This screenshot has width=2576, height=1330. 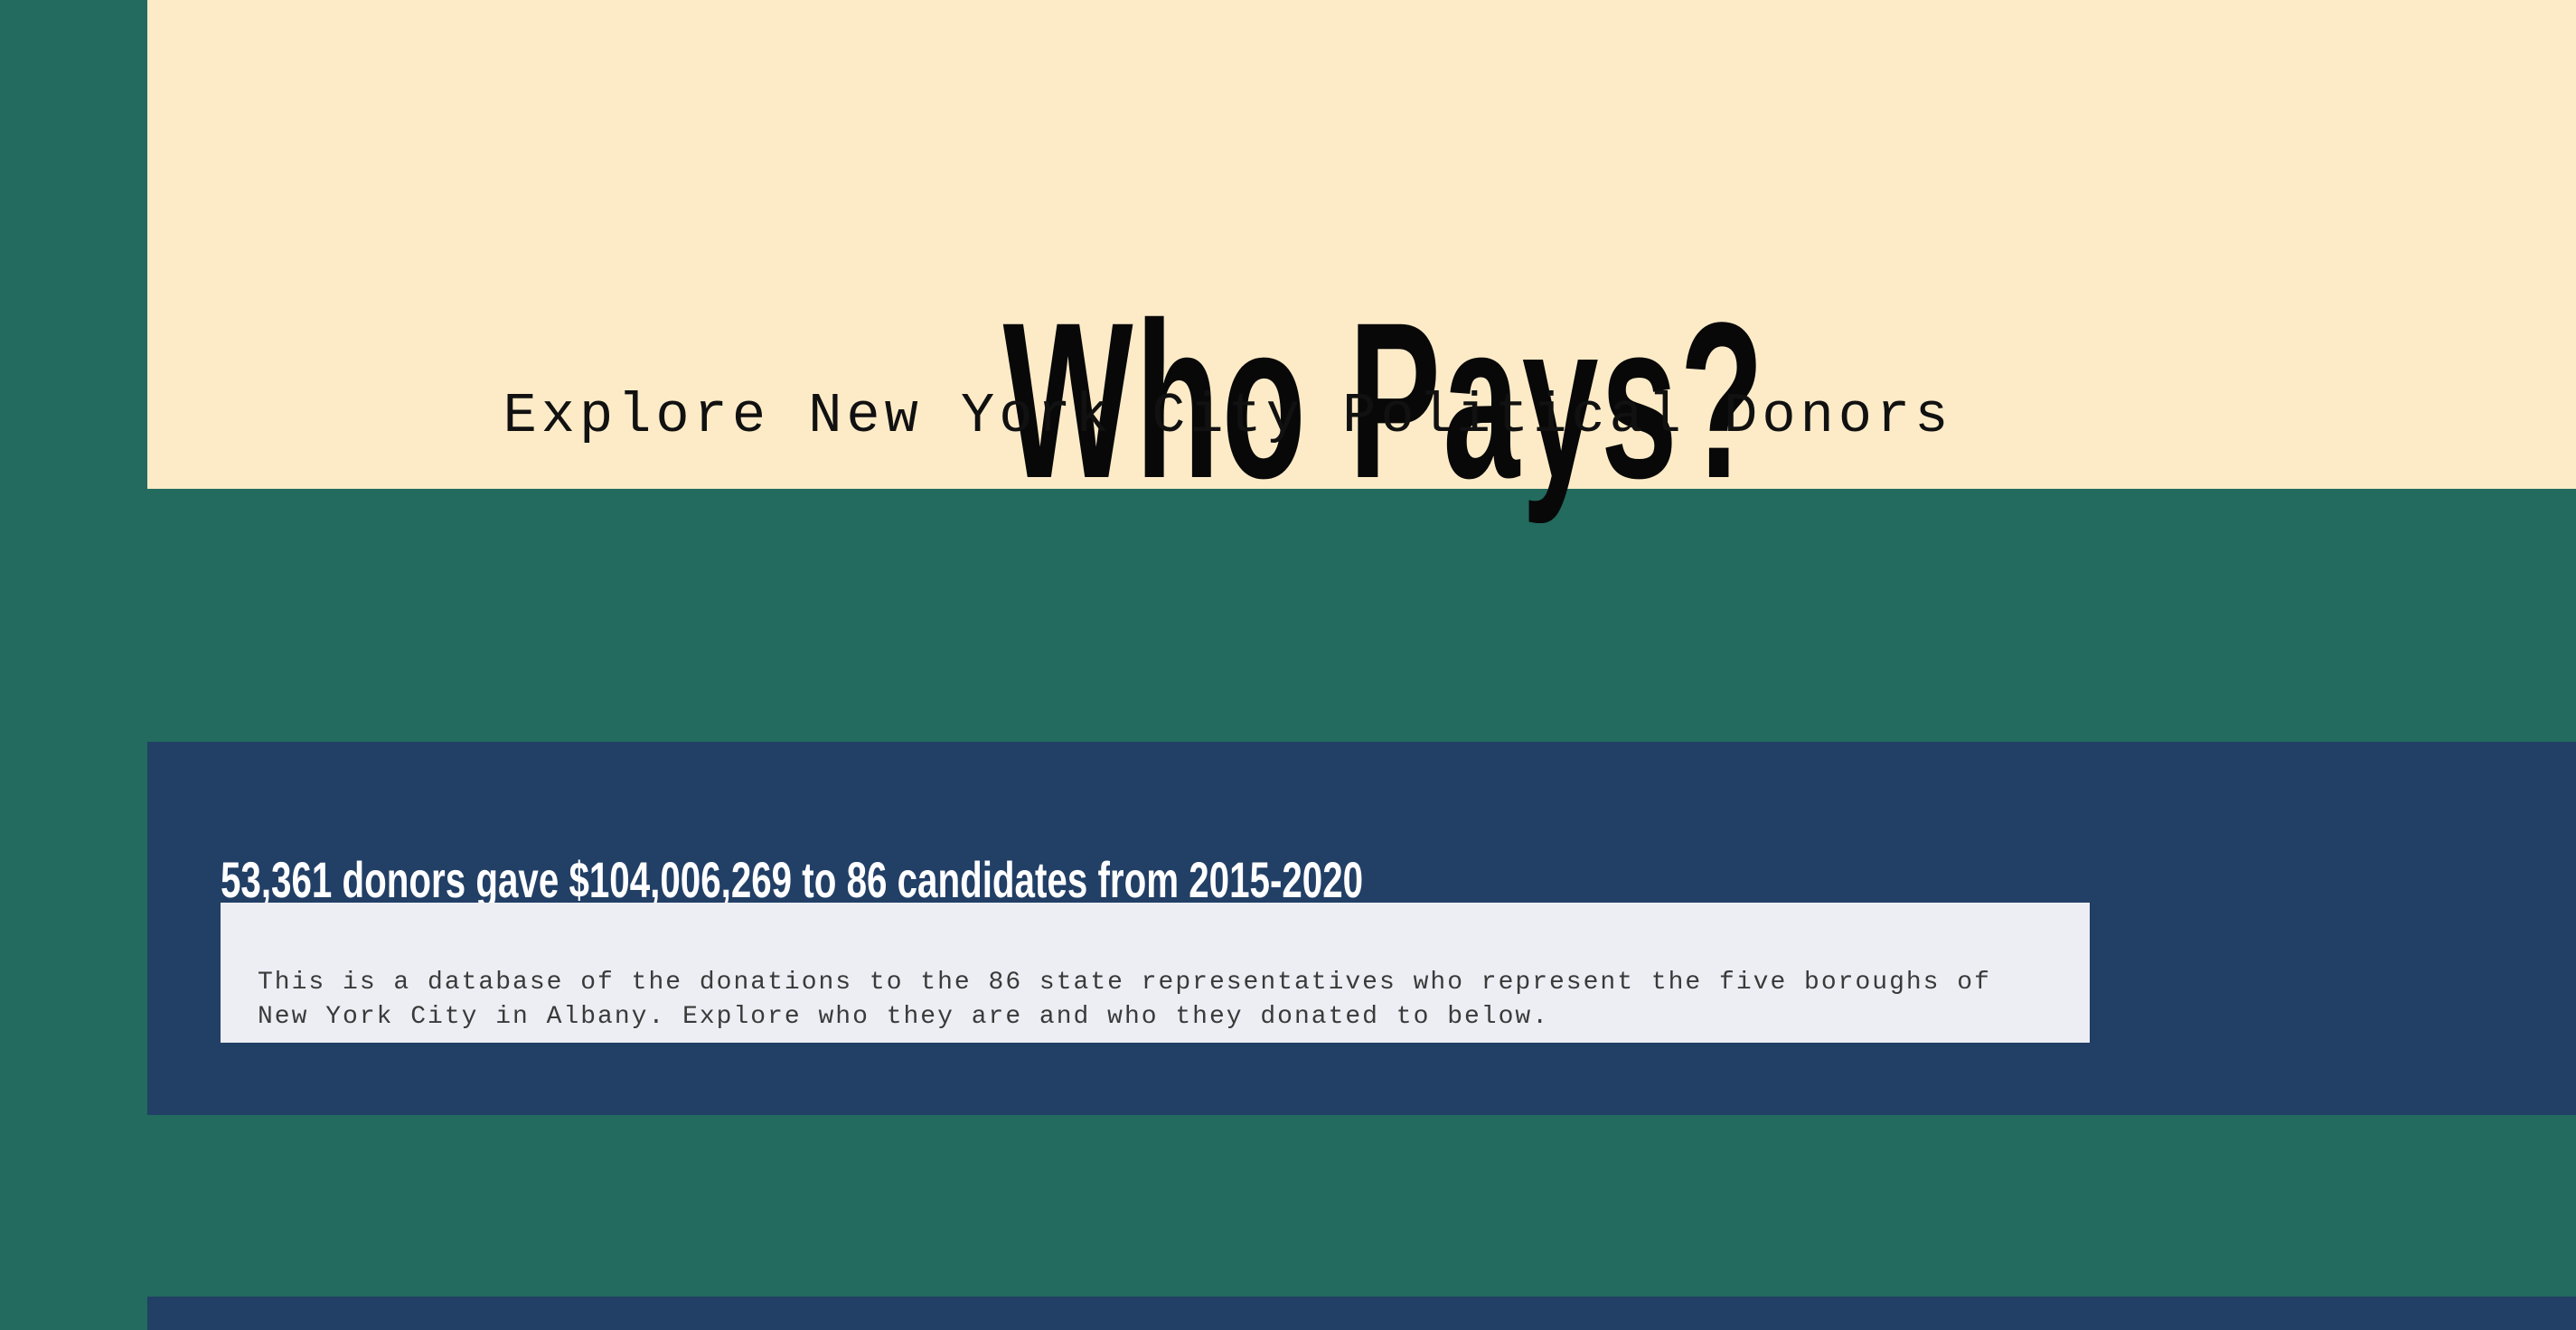 I want to click on page-subtitle: Explore New York City Political Donors, so click(x=1228, y=416).